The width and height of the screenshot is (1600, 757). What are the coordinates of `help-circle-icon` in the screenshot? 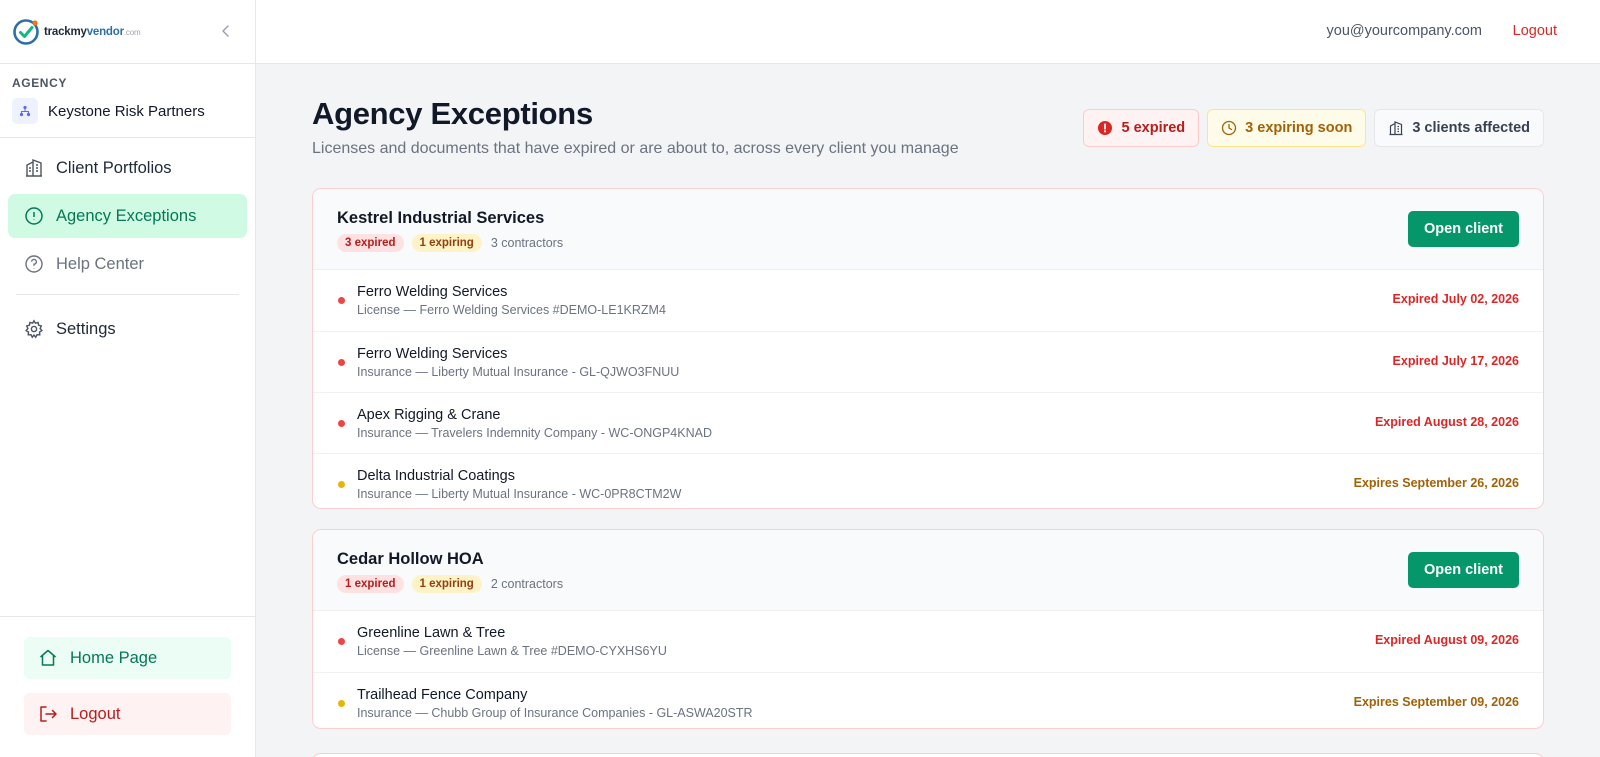 It's located at (34, 264).